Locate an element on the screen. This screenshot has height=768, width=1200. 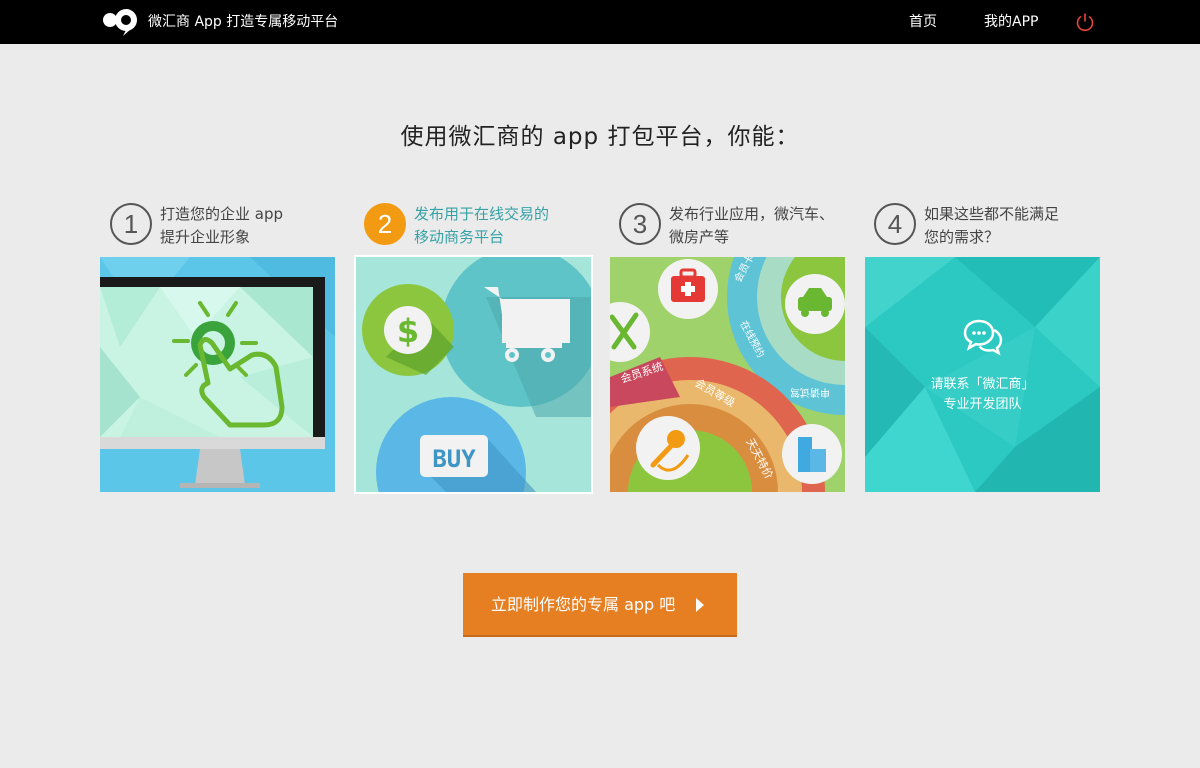
nav-my-app-link: 我的APP is located at coordinates (1011, 22).